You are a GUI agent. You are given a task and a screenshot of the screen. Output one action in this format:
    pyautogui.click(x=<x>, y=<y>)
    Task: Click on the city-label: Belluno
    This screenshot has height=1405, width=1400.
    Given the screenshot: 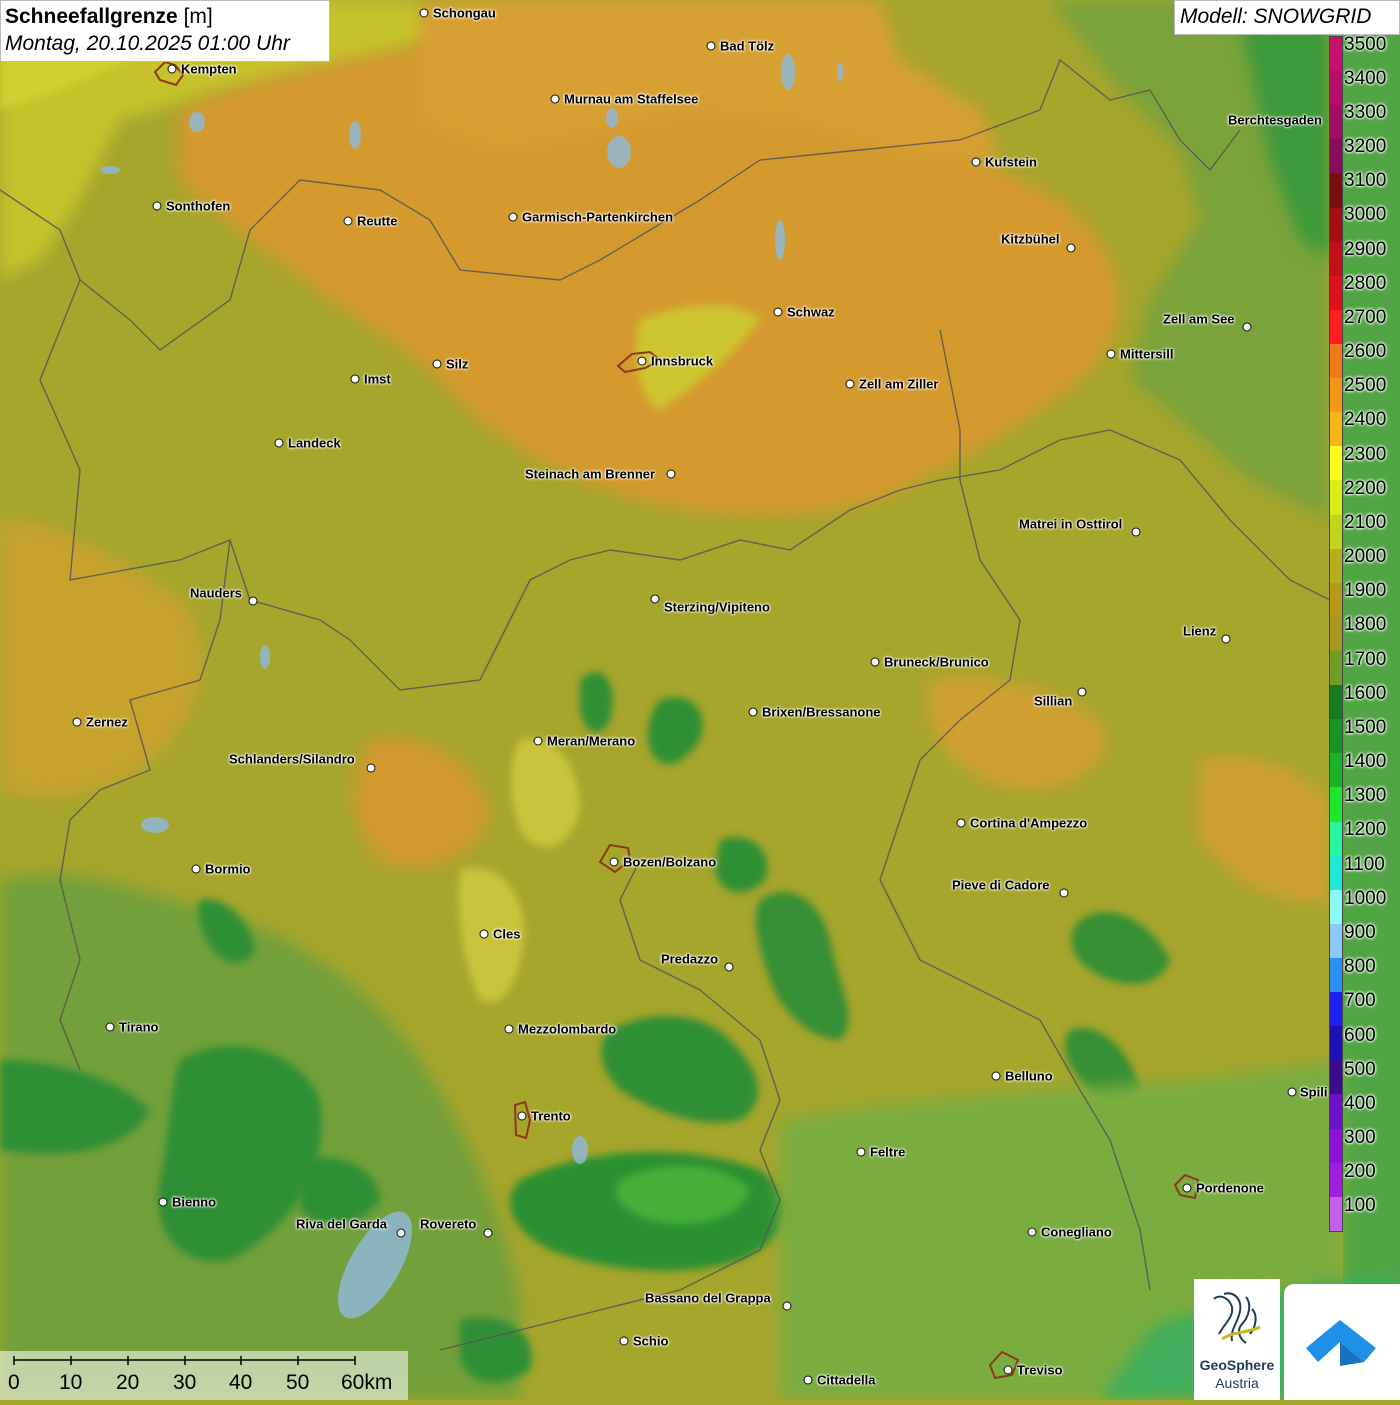 What is the action you would take?
    pyautogui.click(x=1029, y=1076)
    